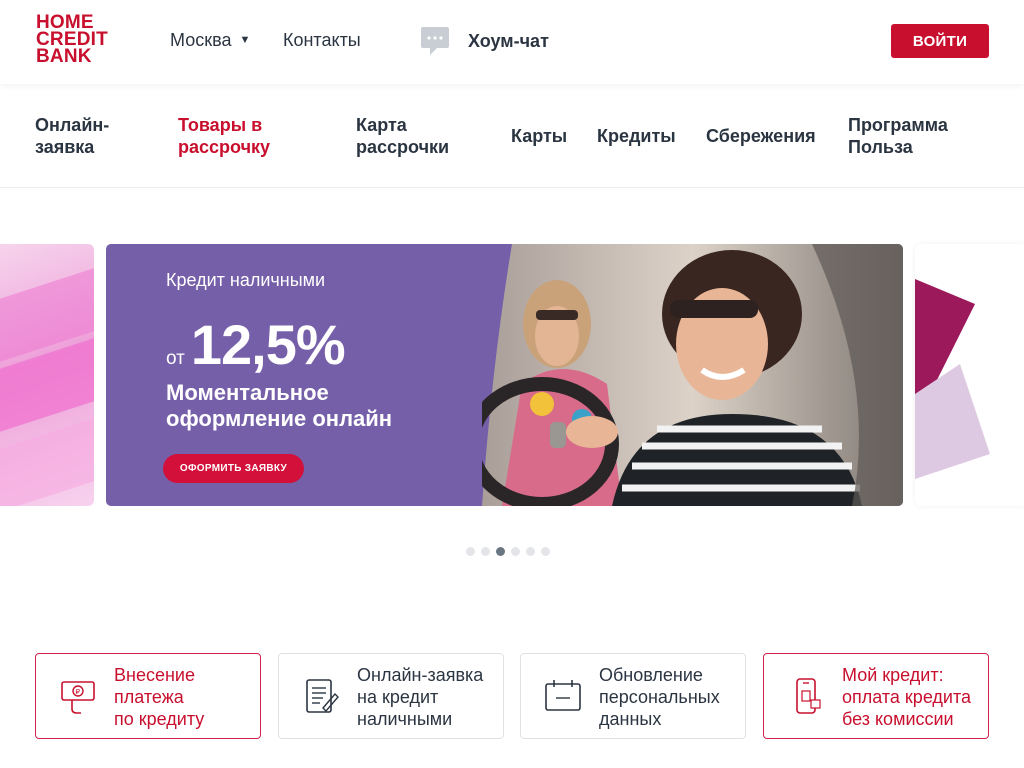  What do you see at coordinates (322, 696) in the screenshot?
I see `document-icon` at bounding box center [322, 696].